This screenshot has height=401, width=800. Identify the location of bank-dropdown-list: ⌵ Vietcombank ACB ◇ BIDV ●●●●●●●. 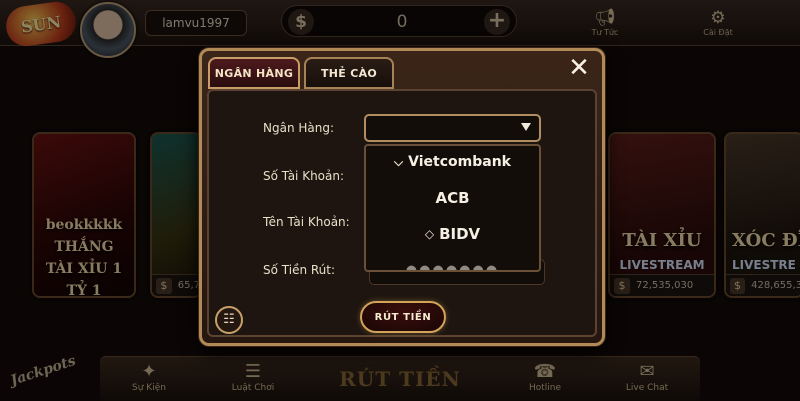
(452, 208).